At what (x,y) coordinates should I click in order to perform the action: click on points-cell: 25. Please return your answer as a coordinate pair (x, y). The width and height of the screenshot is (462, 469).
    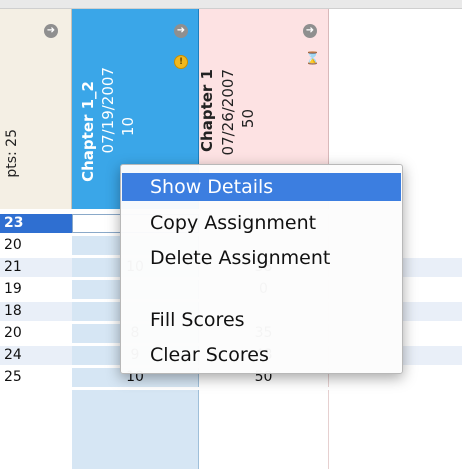
    Looking at the image, I should click on (36, 377).